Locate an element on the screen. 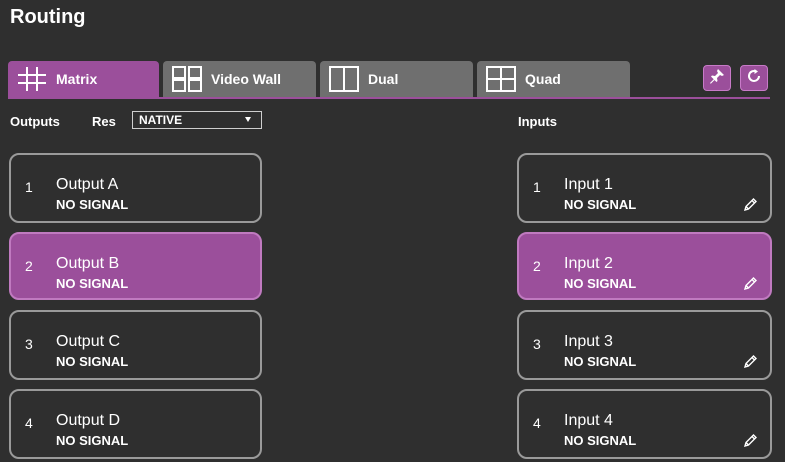 Image resolution: width=785 pixels, height=462 pixels. output-number: 4 is located at coordinates (29, 423).